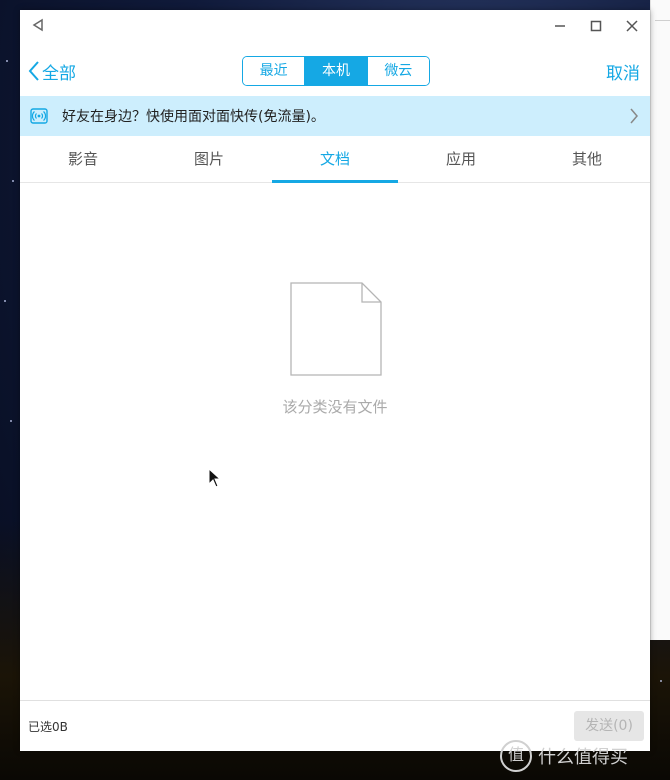 The image size is (670, 780). I want to click on minimize-icon, so click(560, 28).